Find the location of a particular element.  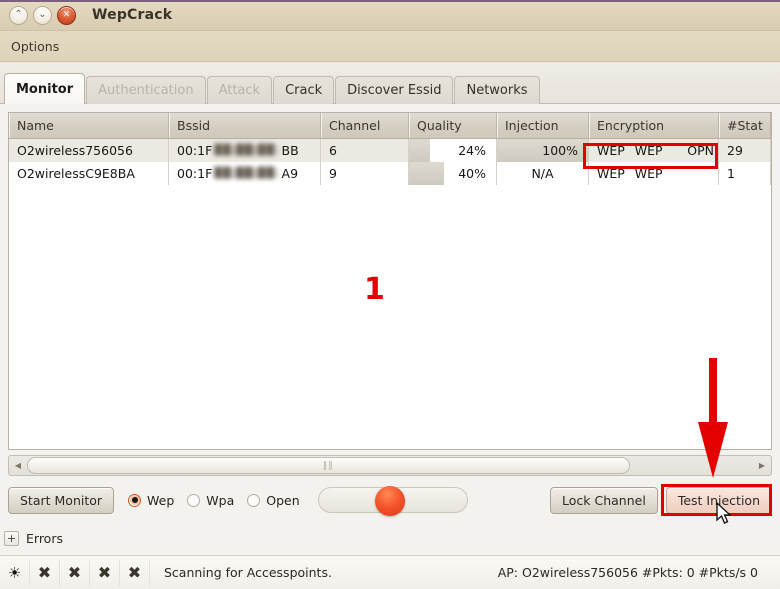

cell-channel: 9 is located at coordinates (365, 173).